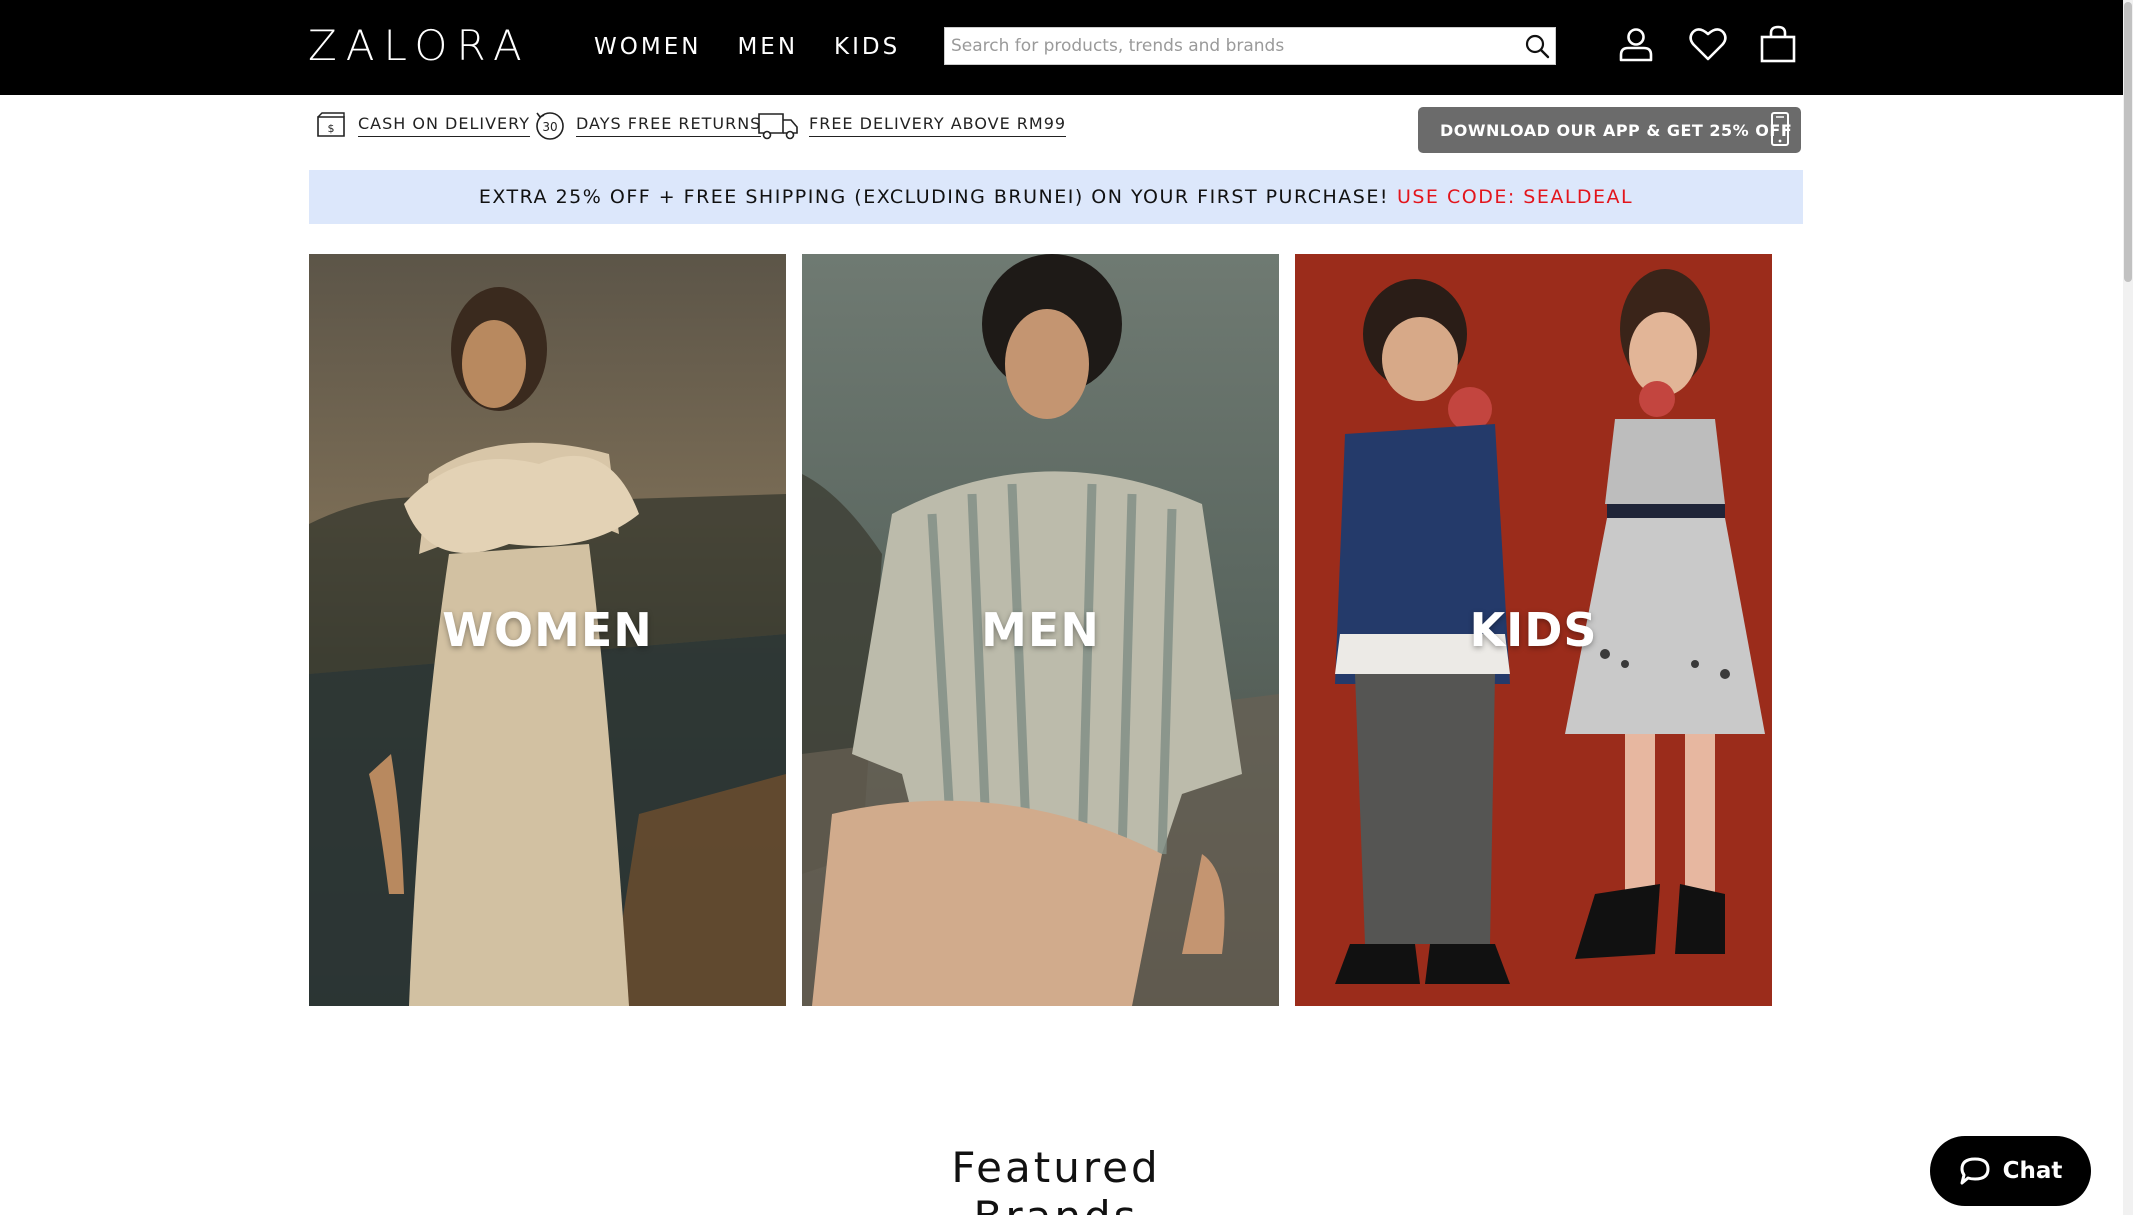 The image size is (2133, 1215). I want to click on site-header: ZALORA WOMEN MEN KIDS, so click(1061, 47).